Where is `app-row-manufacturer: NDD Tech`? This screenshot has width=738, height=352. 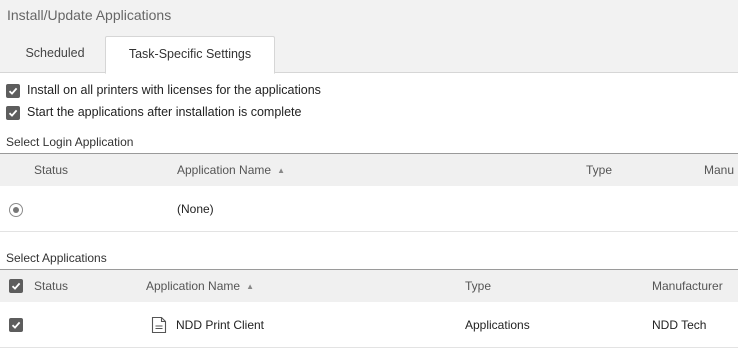 app-row-manufacturer: NDD Tech is located at coordinates (679, 325).